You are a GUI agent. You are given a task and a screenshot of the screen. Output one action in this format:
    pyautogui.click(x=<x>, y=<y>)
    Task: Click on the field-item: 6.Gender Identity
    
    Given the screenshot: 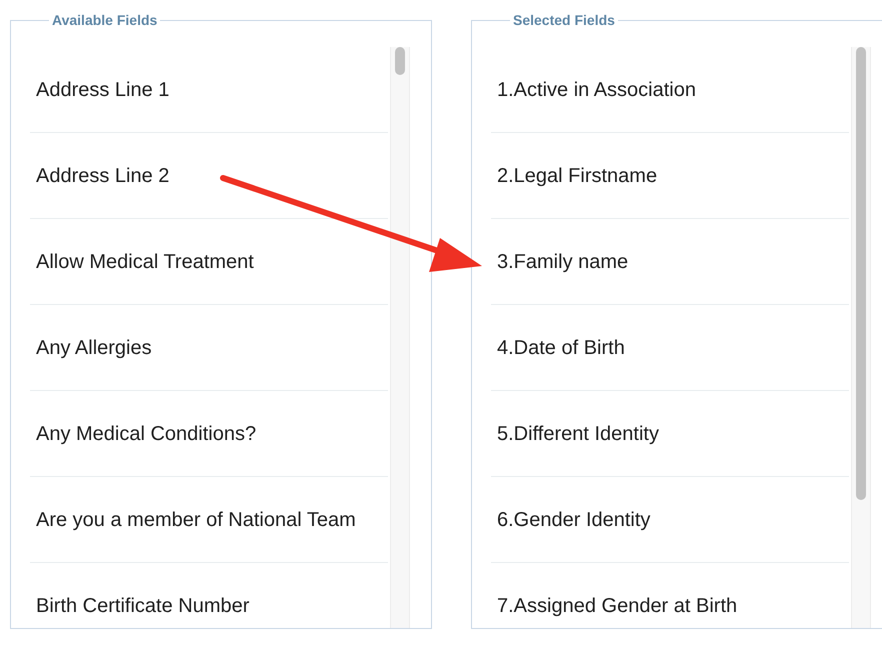 What is the action you would take?
    pyautogui.click(x=670, y=520)
    